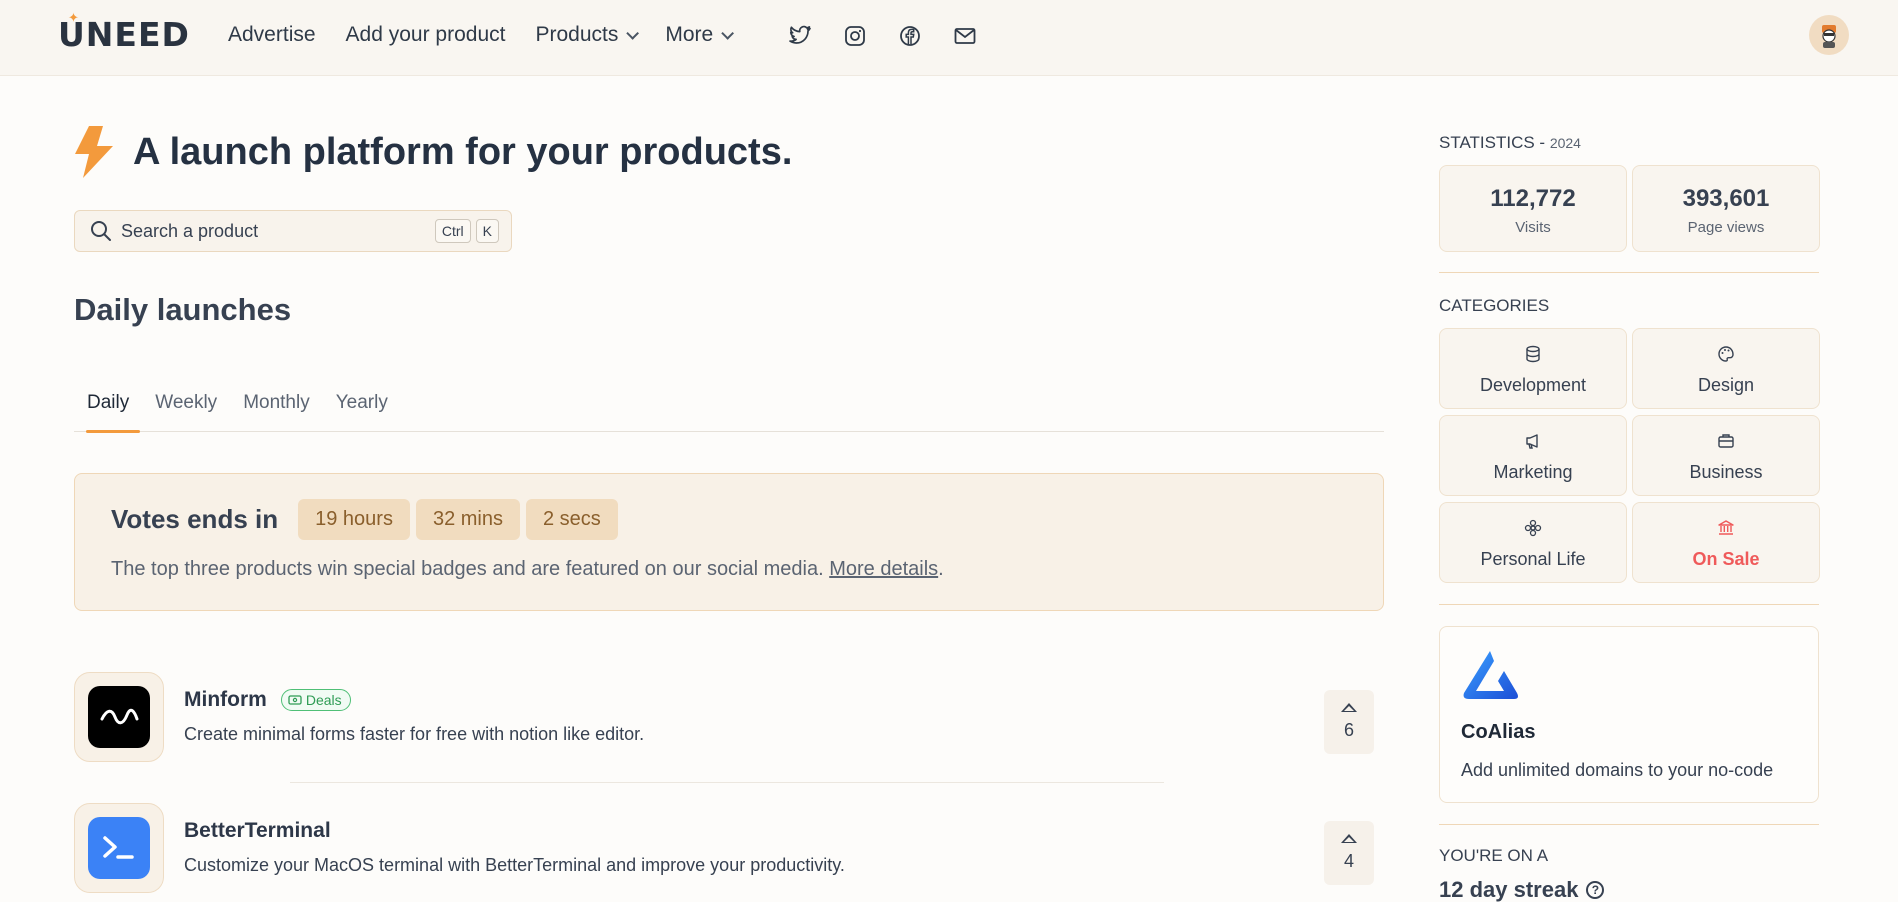  What do you see at coordinates (293, 231) in the screenshot?
I see `search-input: Search a product Ctrl K` at bounding box center [293, 231].